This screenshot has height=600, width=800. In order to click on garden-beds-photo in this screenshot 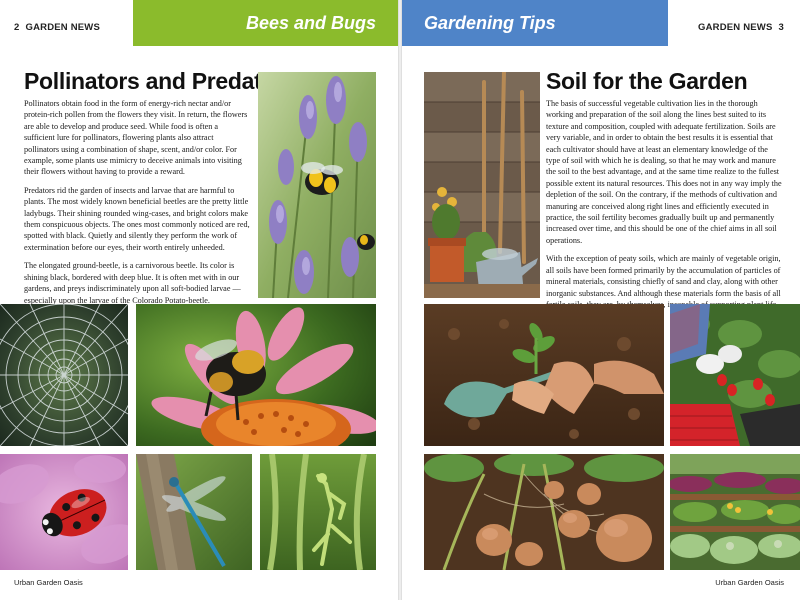, I will do `click(735, 512)`.